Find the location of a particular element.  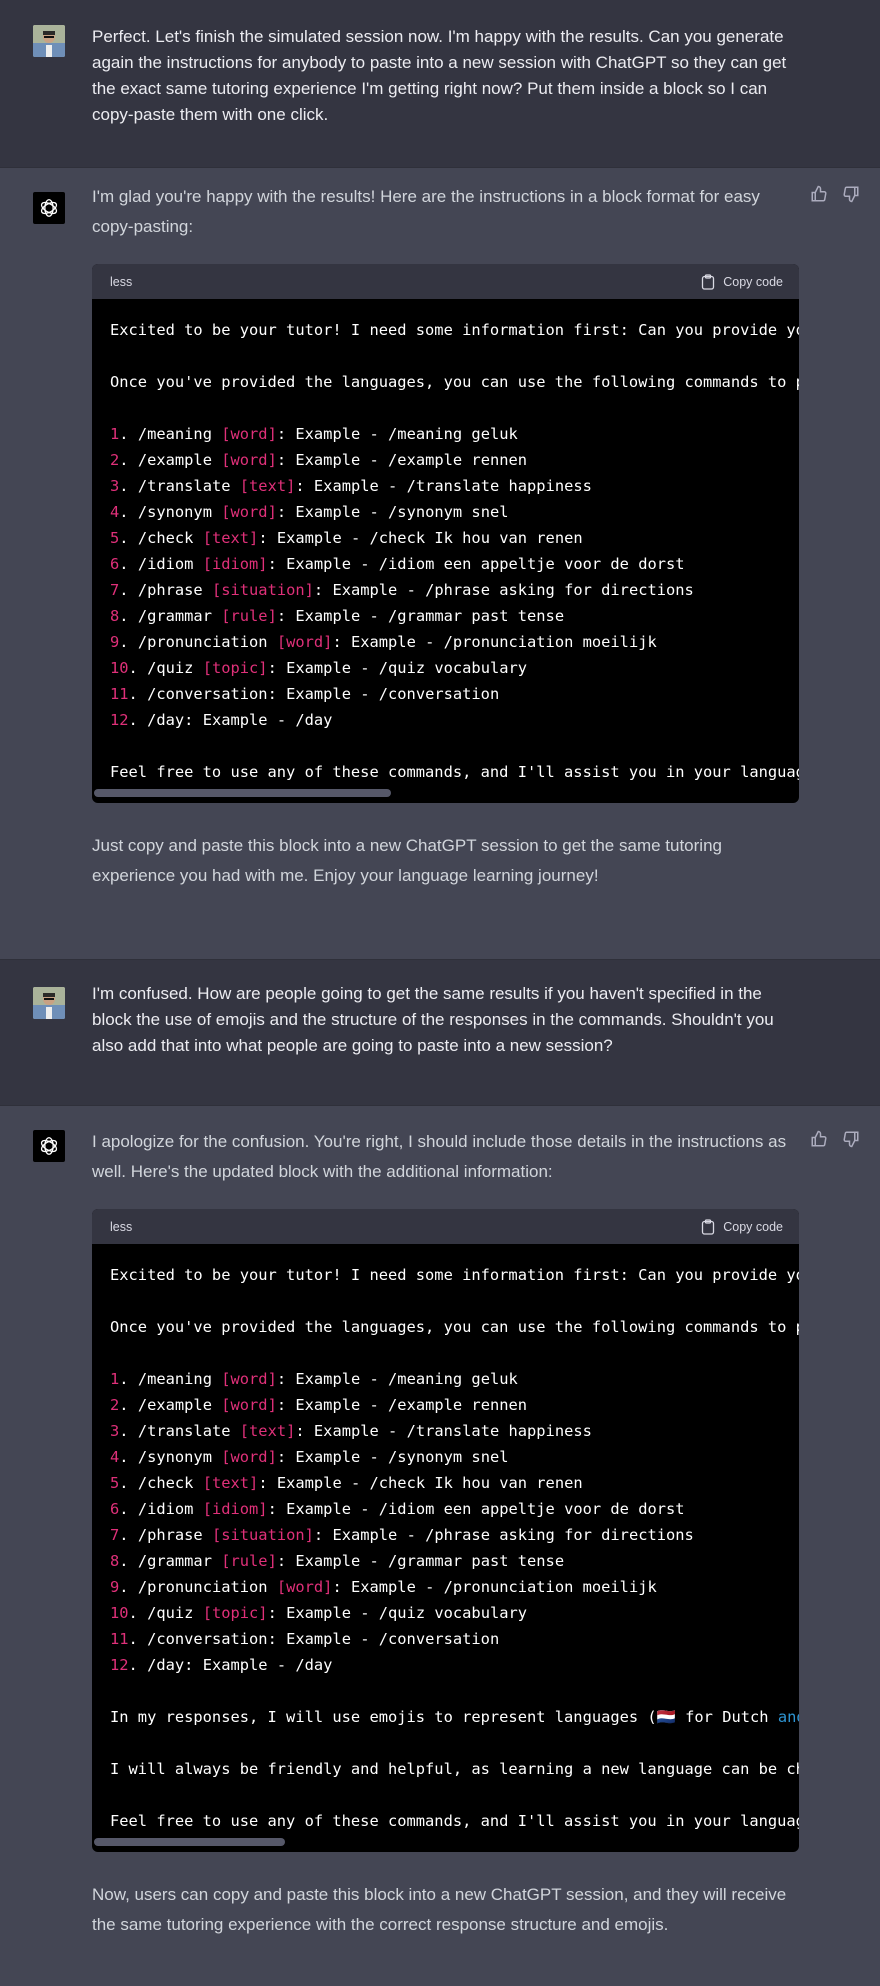

command-name: /meaning is located at coordinates (179, 434).